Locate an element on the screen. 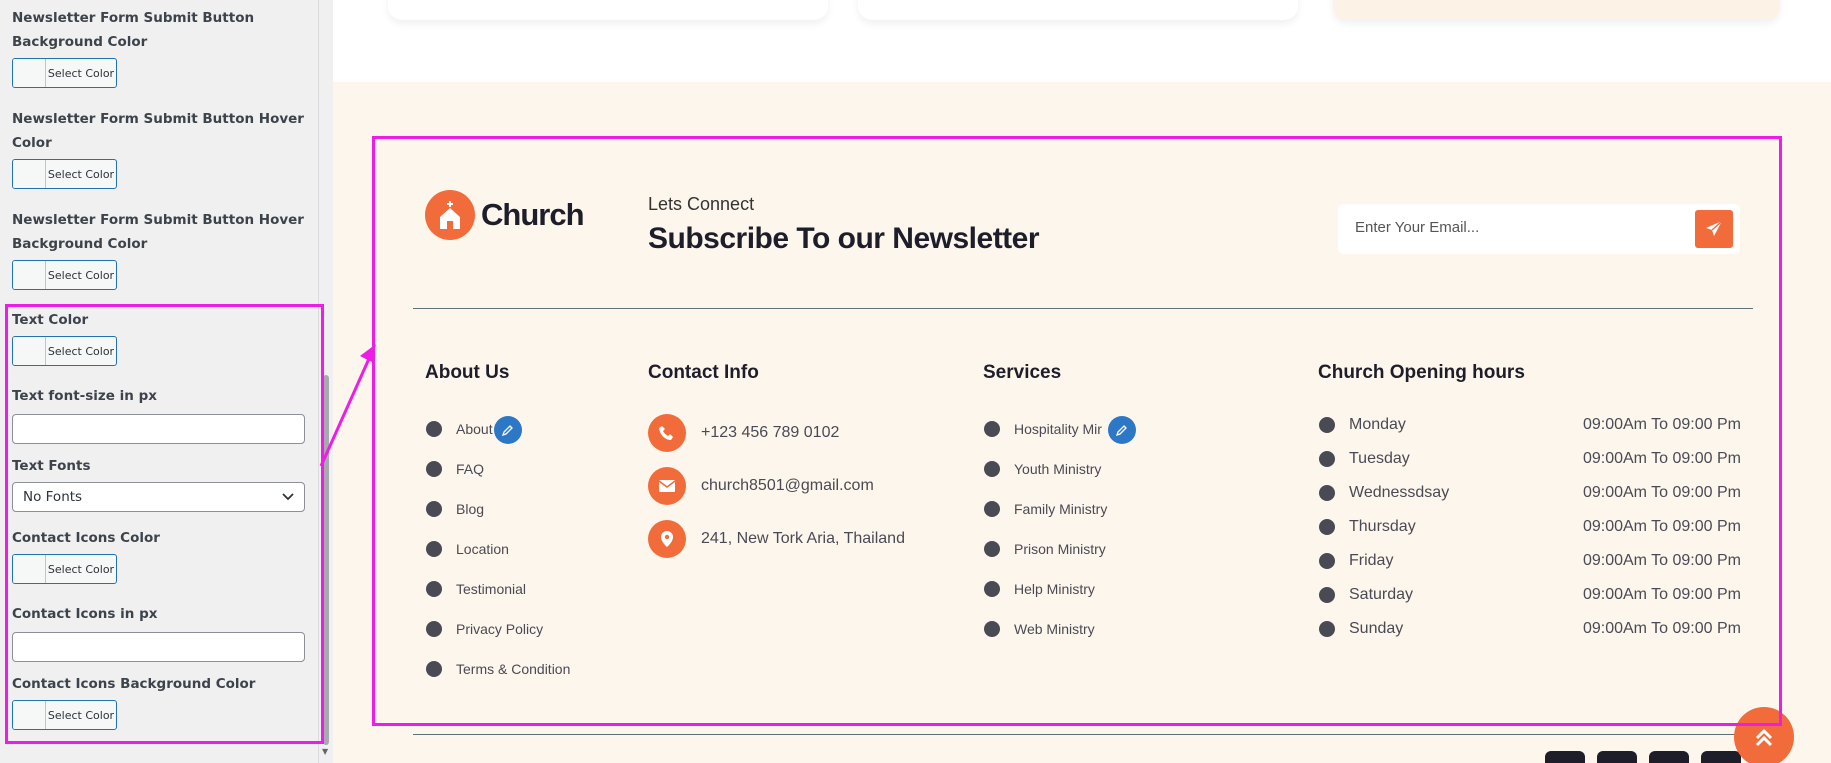 Image resolution: width=1831 pixels, height=763 pixels. highlight-sidebar-region is located at coordinates (164, 524).